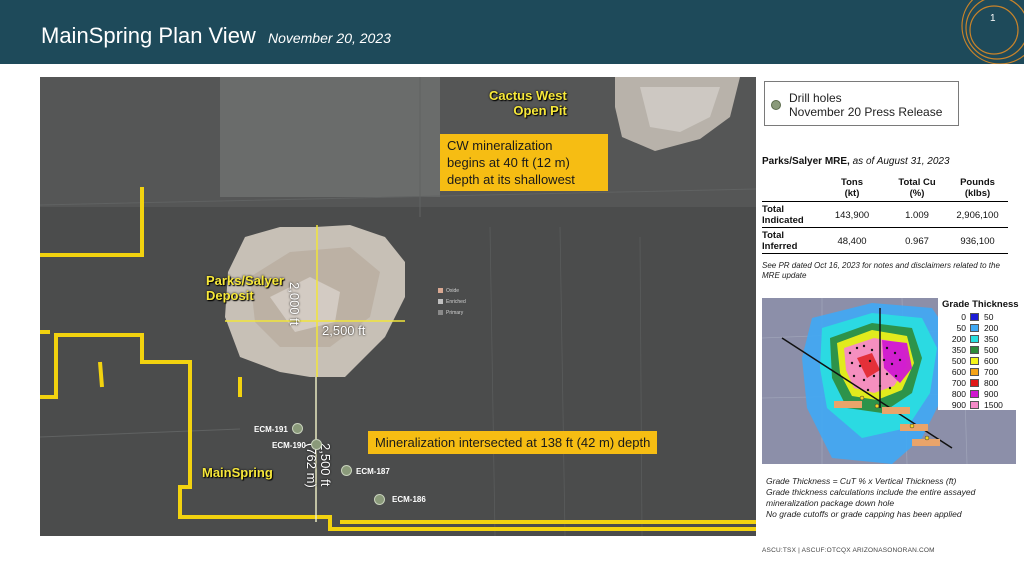  I want to click on drill-hole-label: ECM-186, so click(409, 499).